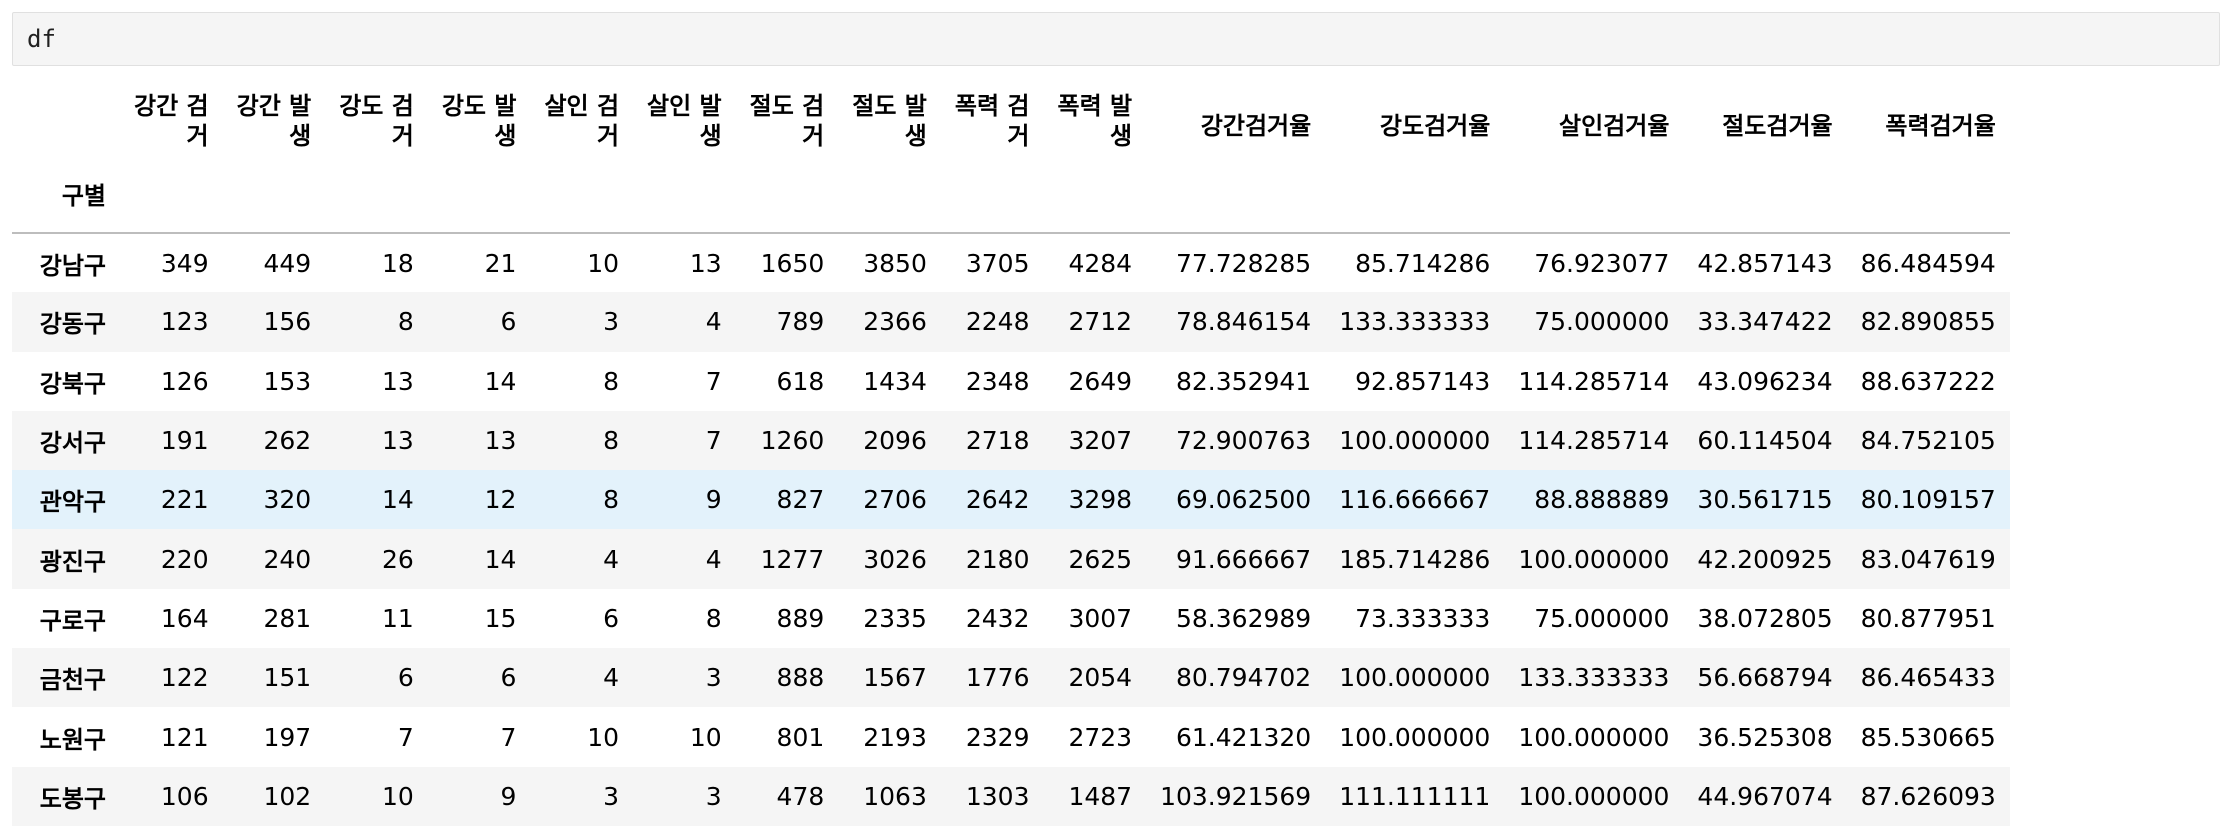 The width and height of the screenshot is (2238, 832). I want to click on table-cell: 2366, so click(895, 322).